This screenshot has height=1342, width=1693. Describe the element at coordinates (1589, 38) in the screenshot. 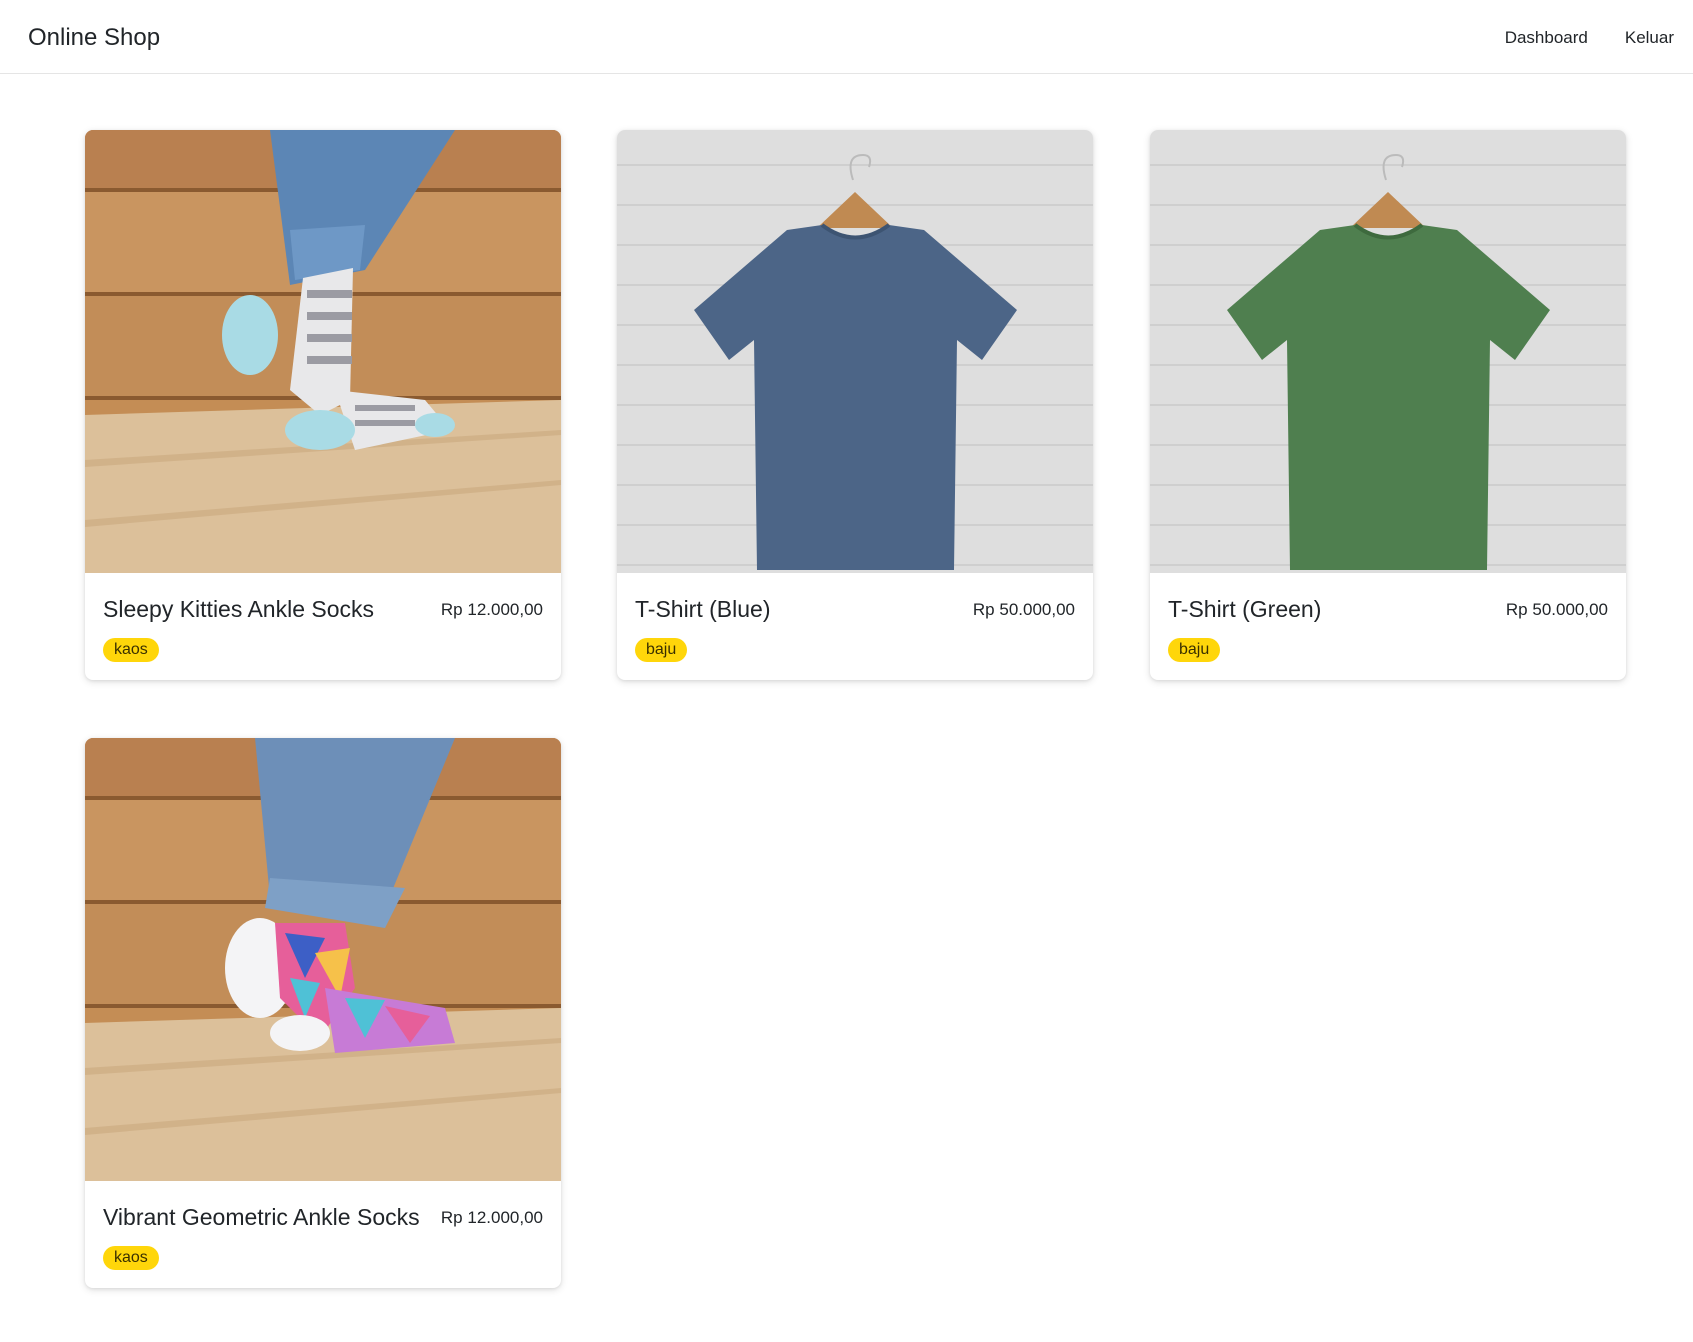

I see `nav-links: Dashboard Keluar` at that location.